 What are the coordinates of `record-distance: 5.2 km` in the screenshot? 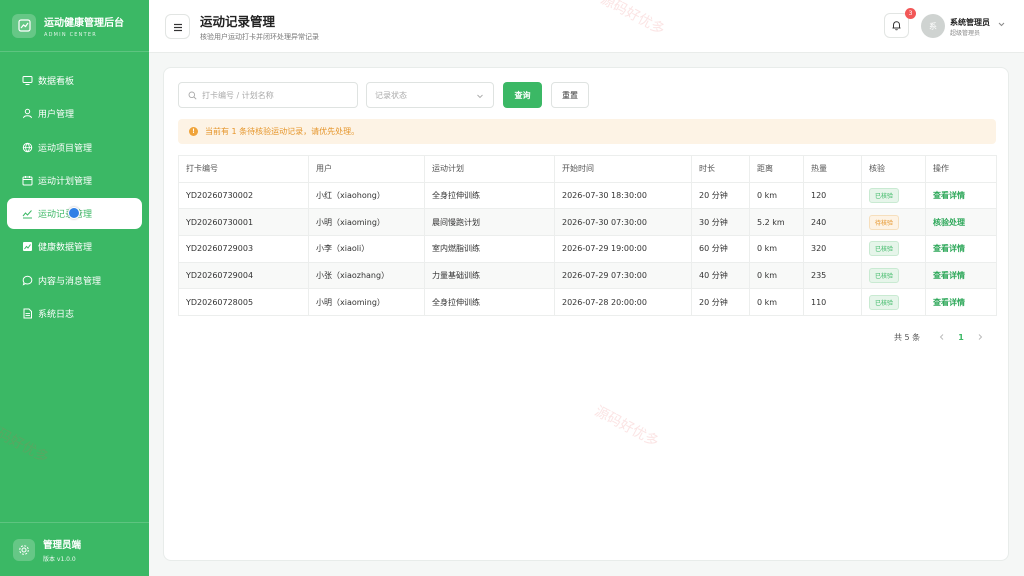 It's located at (776, 222).